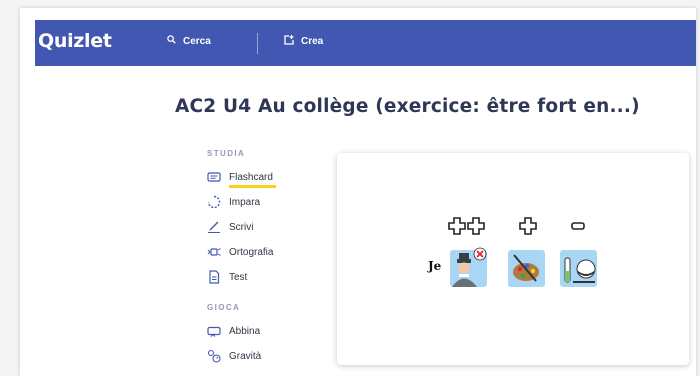  Describe the element at coordinates (528, 226) in the screenshot. I see `plus-symbol` at that location.